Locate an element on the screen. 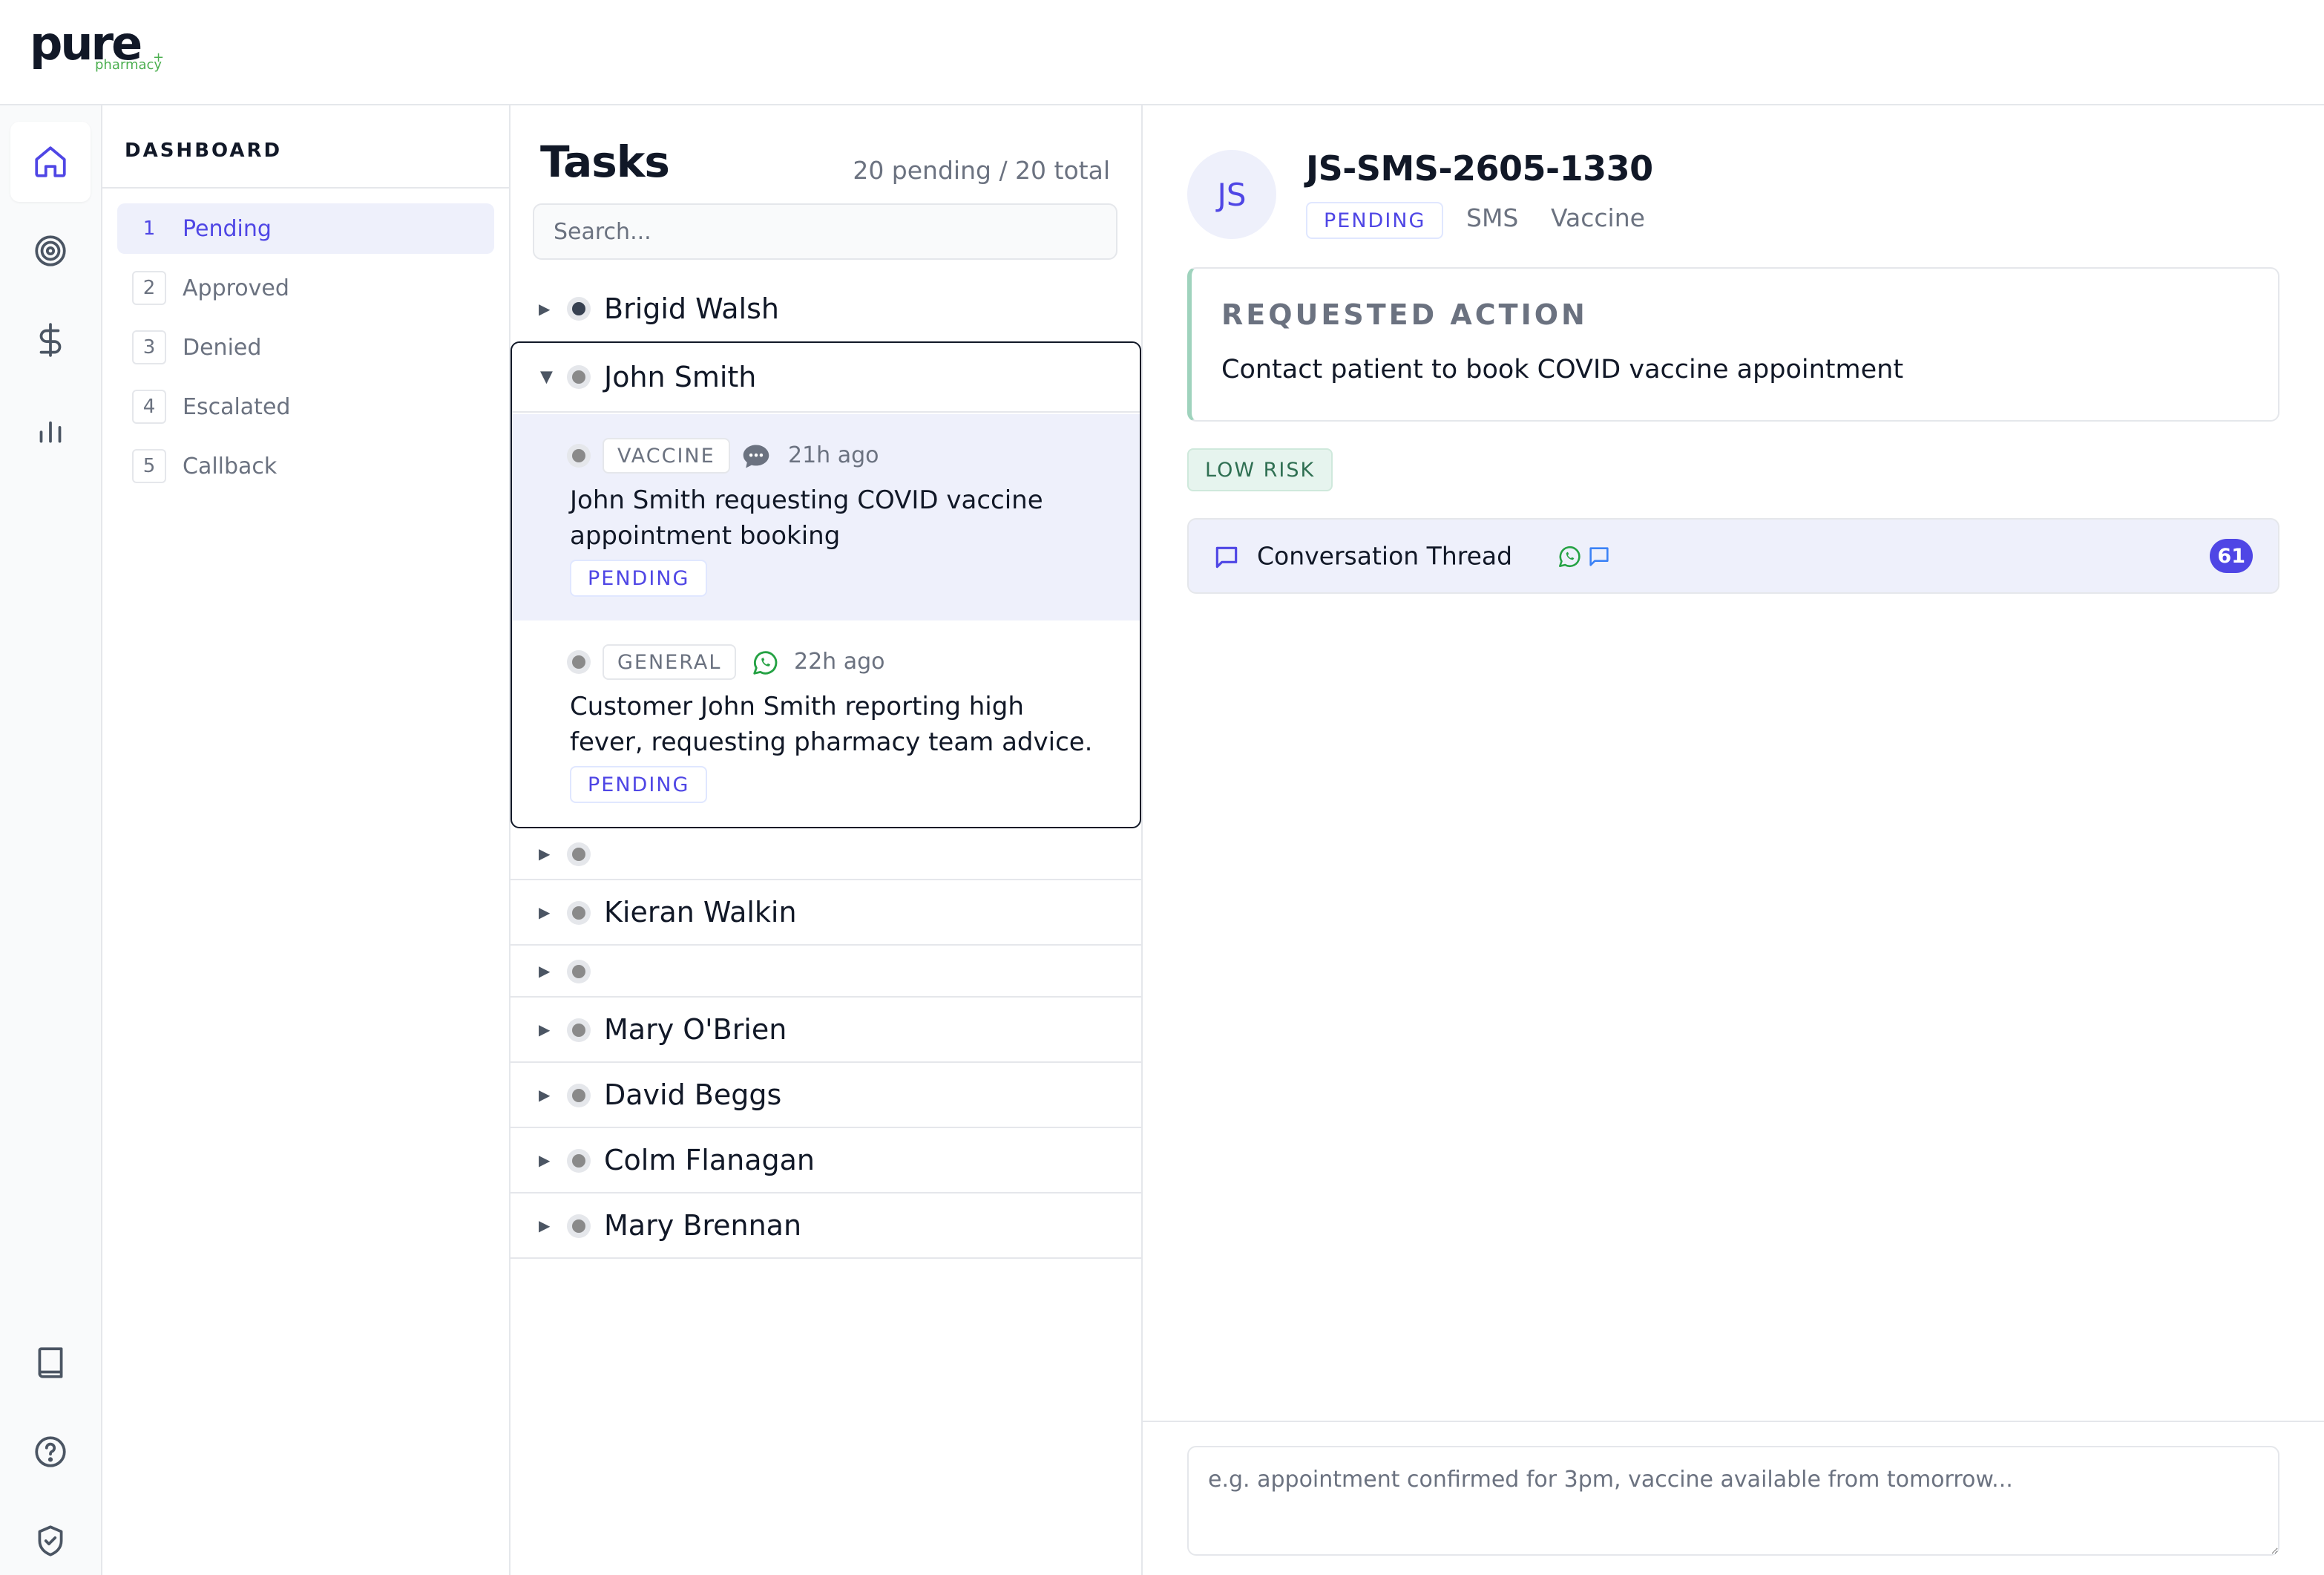  nav-label: Approved is located at coordinates (236, 288).